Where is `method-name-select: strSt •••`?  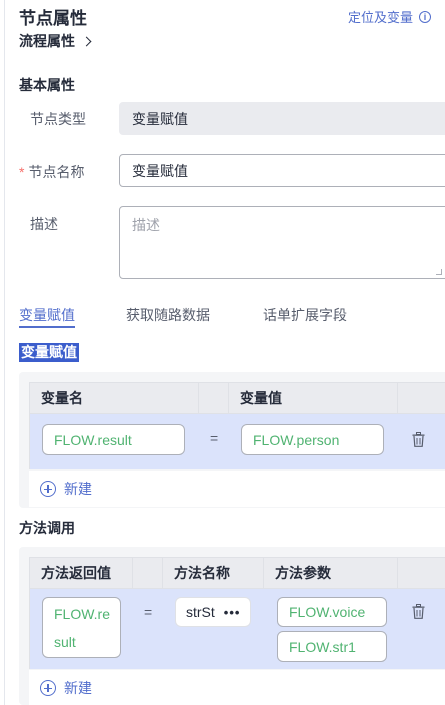 method-name-select: strSt ••• is located at coordinates (213, 612).